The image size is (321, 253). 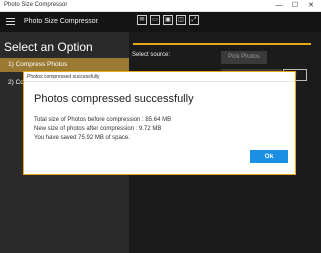 What do you see at coordinates (279, 6) in the screenshot?
I see `minimize-button: —` at bounding box center [279, 6].